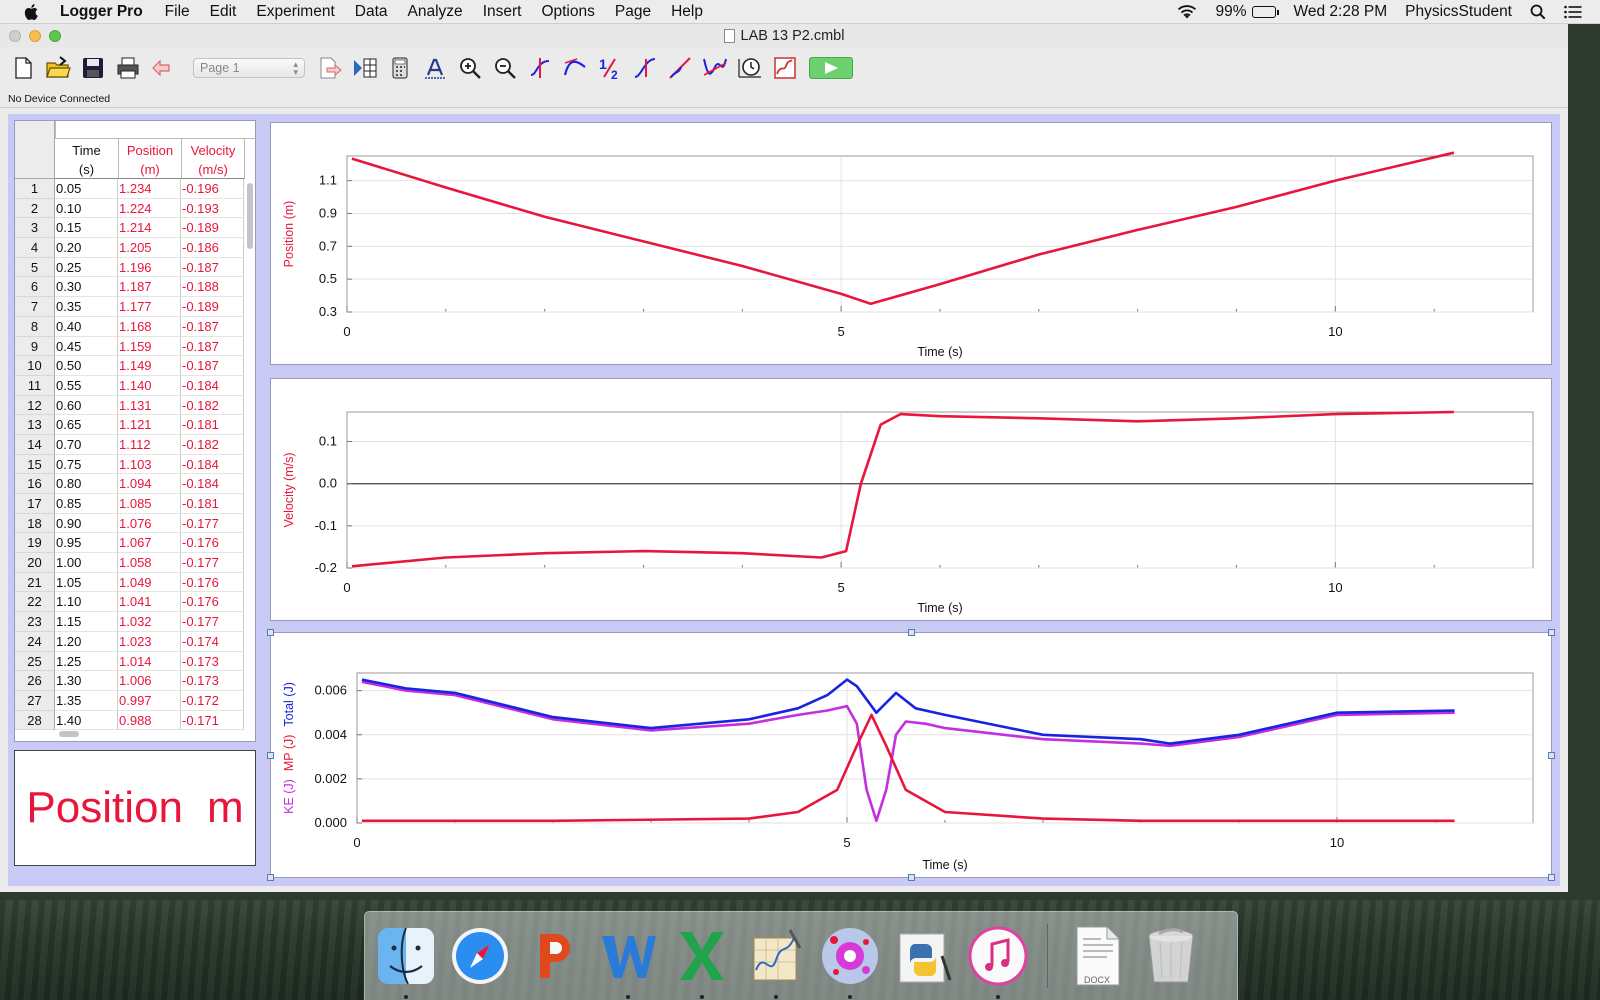 This screenshot has height=1000, width=1600. What do you see at coordinates (212, 208) in the screenshot?
I see `velocity-cell: -0.193` at bounding box center [212, 208].